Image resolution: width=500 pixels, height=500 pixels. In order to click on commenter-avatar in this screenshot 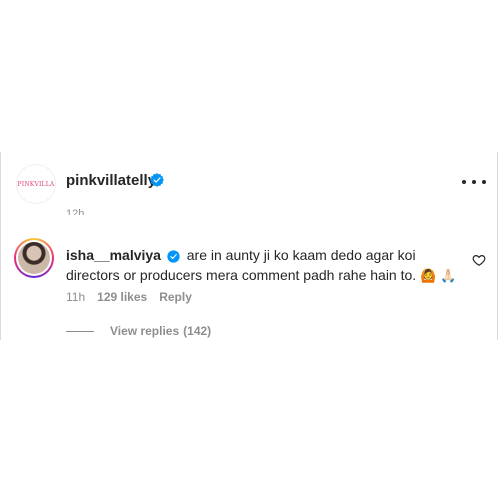, I will do `click(34, 258)`.